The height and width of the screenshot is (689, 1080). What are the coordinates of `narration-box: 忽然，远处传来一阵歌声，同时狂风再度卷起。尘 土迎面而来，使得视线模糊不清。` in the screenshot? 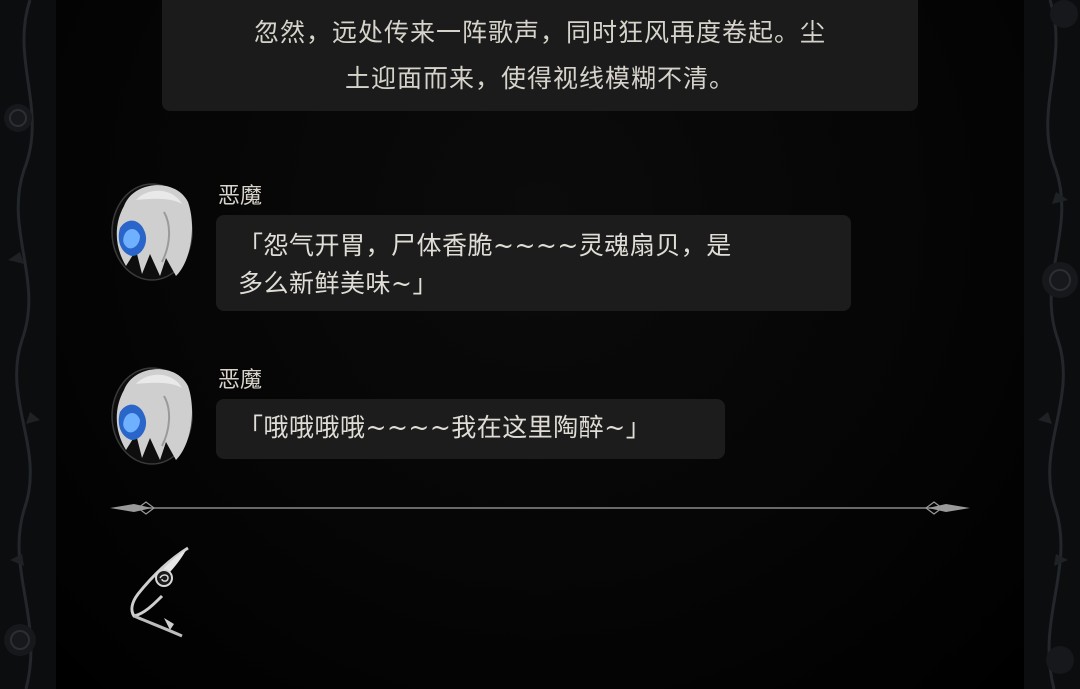 It's located at (540, 55).